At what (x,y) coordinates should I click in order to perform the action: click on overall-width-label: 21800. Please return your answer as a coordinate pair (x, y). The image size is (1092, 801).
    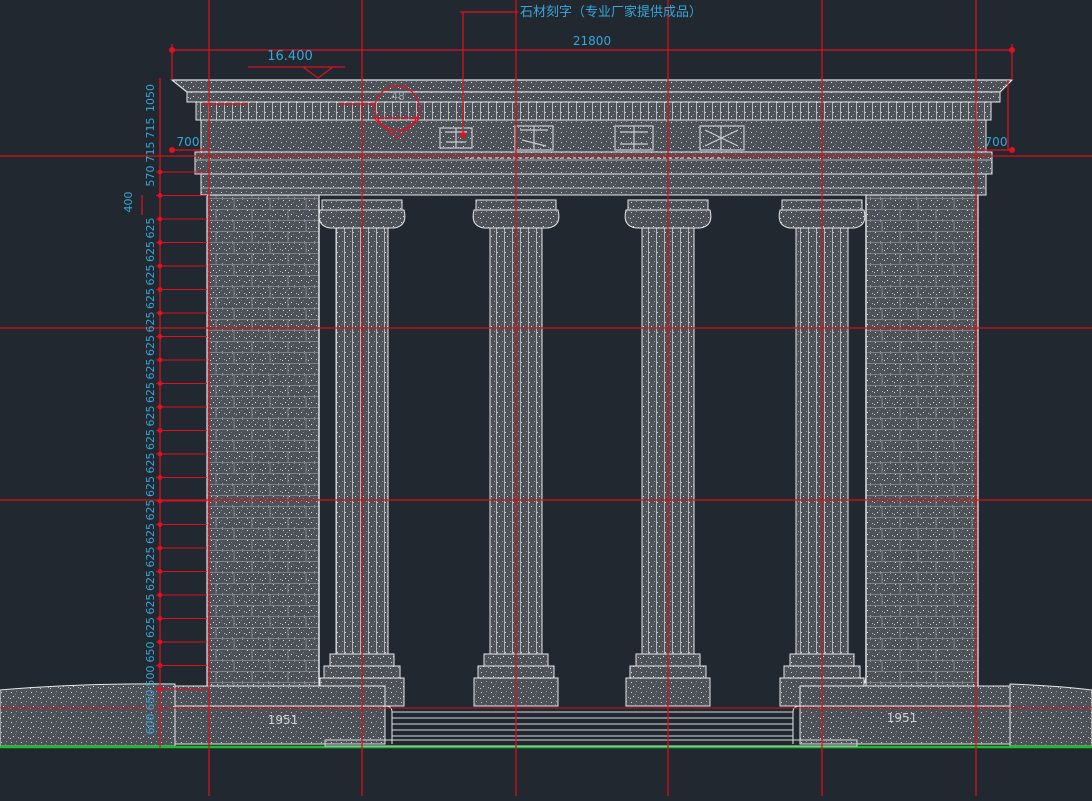
    Looking at the image, I should click on (592, 41).